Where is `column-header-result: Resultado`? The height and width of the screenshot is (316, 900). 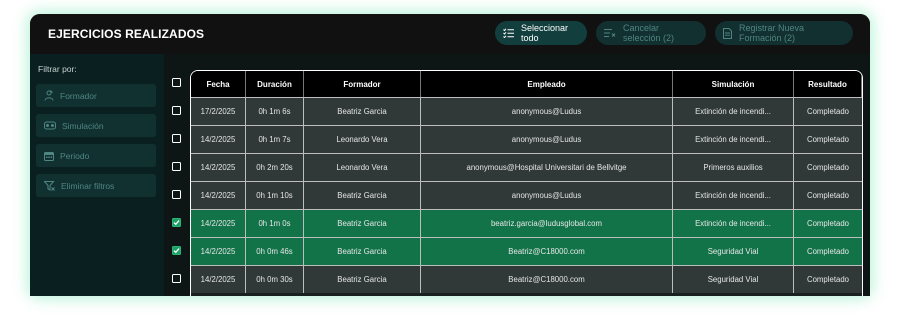
column-header-result: Resultado is located at coordinates (828, 84).